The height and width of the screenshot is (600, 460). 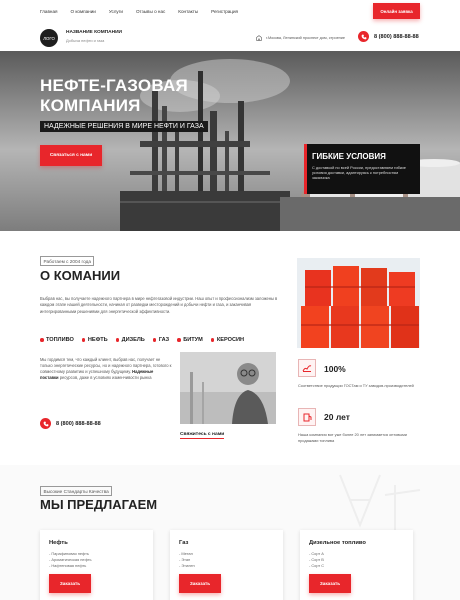 I want to click on nav-link-home: Главная, so click(x=48, y=11).